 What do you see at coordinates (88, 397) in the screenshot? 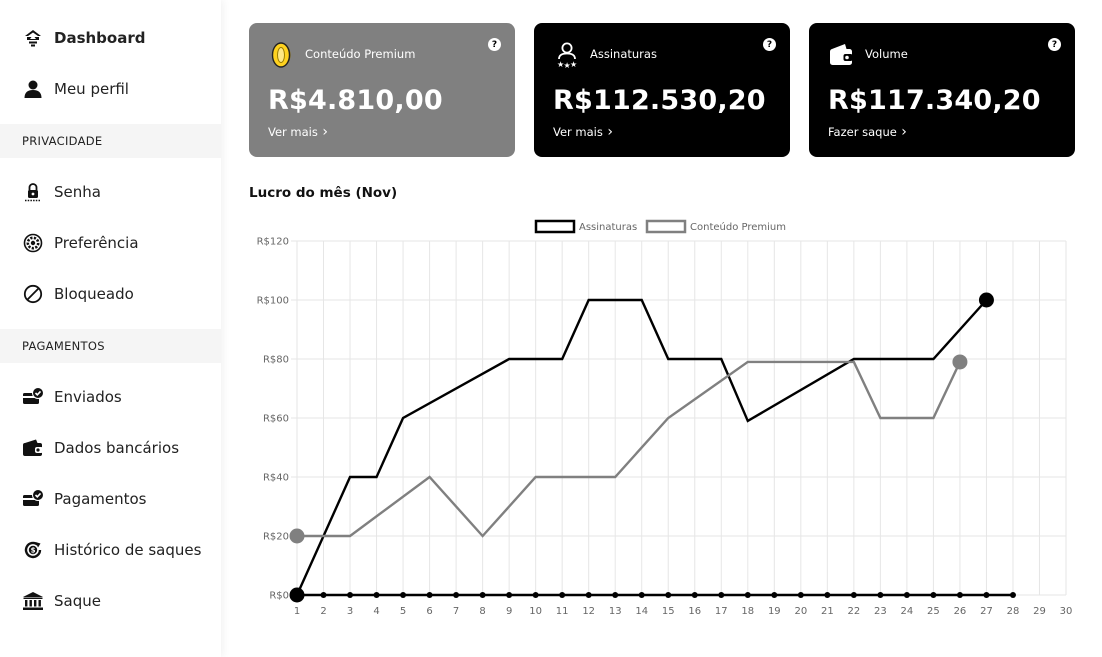
I see `sidebar-item-label: Enviados` at bounding box center [88, 397].